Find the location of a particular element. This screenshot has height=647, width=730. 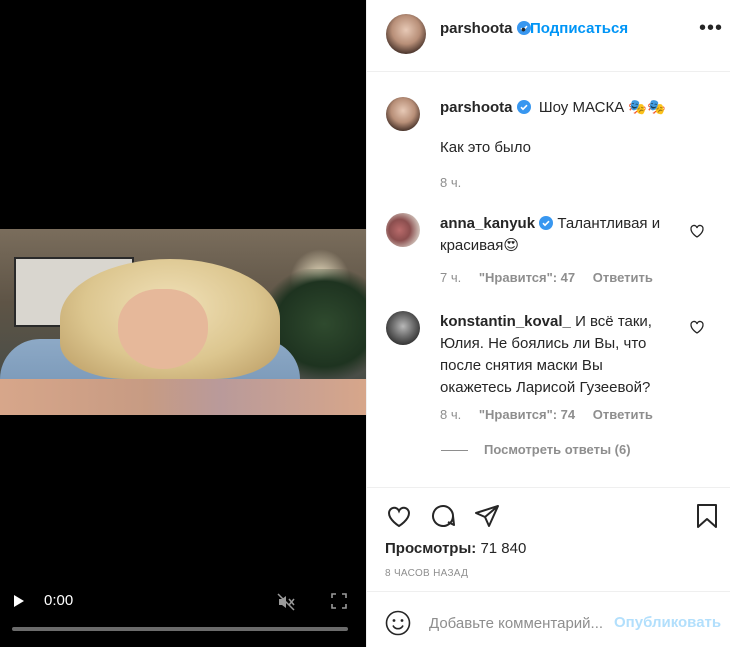

comment-time: 8 ч. is located at coordinates (451, 414).